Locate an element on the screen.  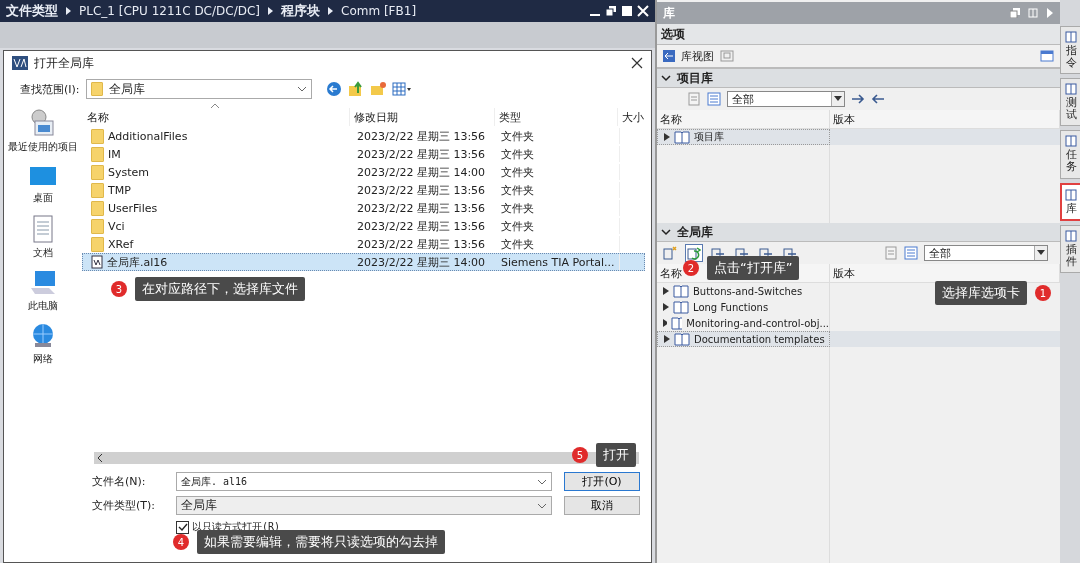
computer-icon is located at coordinates (43, 283).